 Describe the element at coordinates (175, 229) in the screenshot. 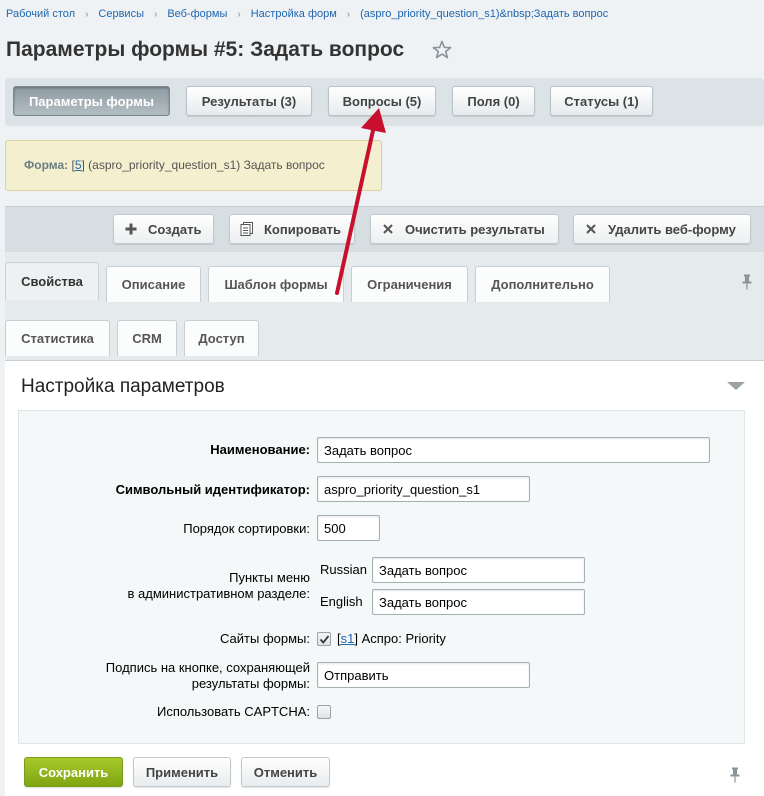

I see `create-button-label: Создать` at that location.